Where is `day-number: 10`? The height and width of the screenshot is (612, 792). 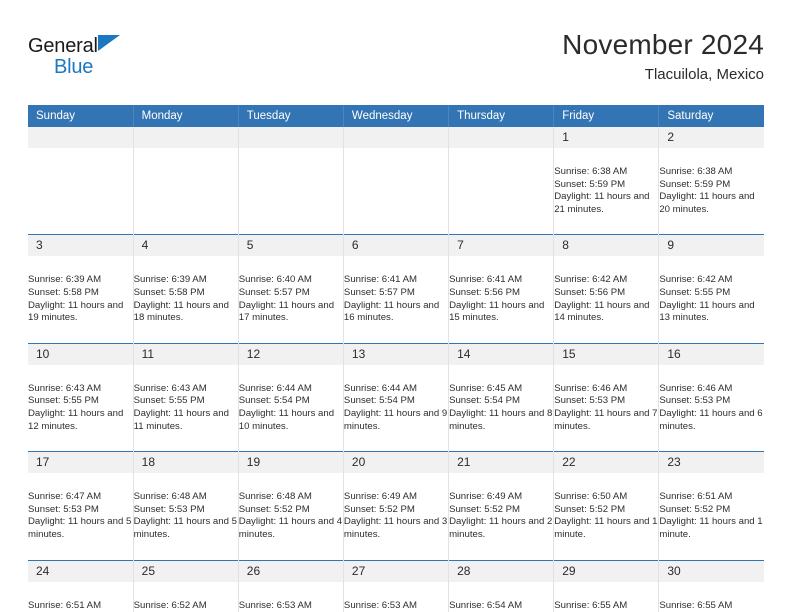
day-number: 10 is located at coordinates (80, 354).